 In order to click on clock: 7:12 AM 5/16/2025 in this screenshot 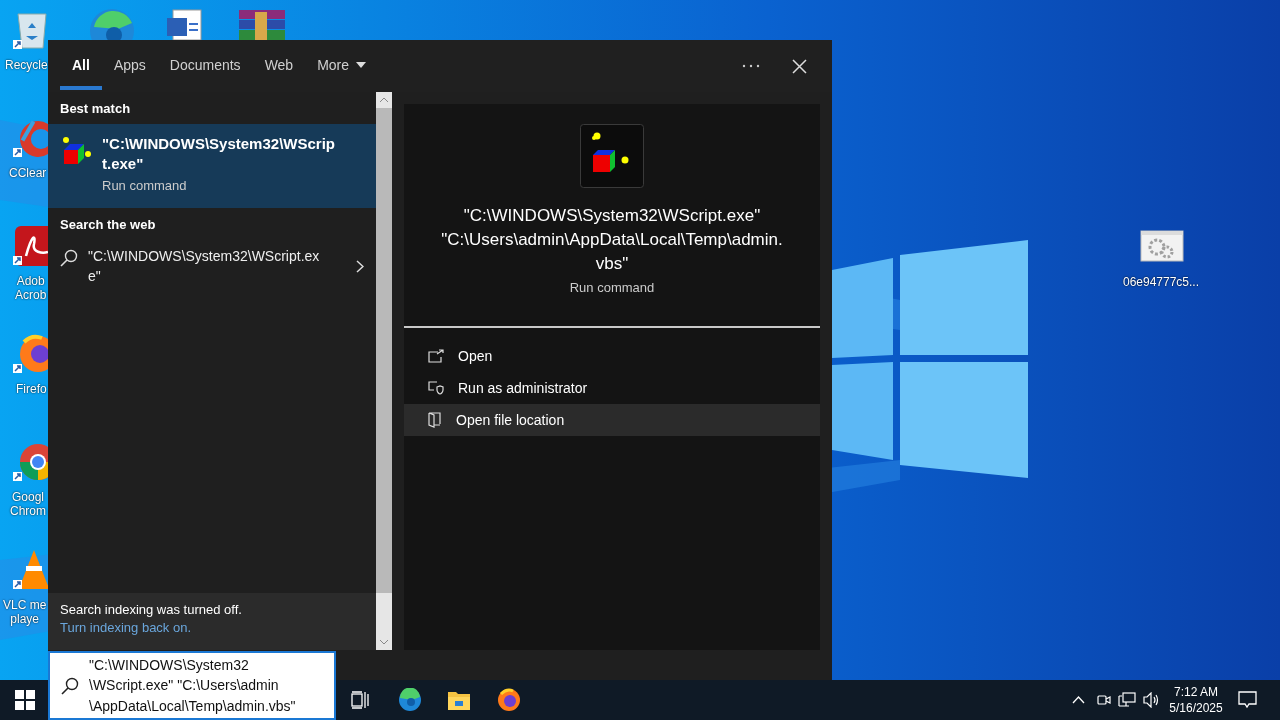, I will do `click(1196, 700)`.